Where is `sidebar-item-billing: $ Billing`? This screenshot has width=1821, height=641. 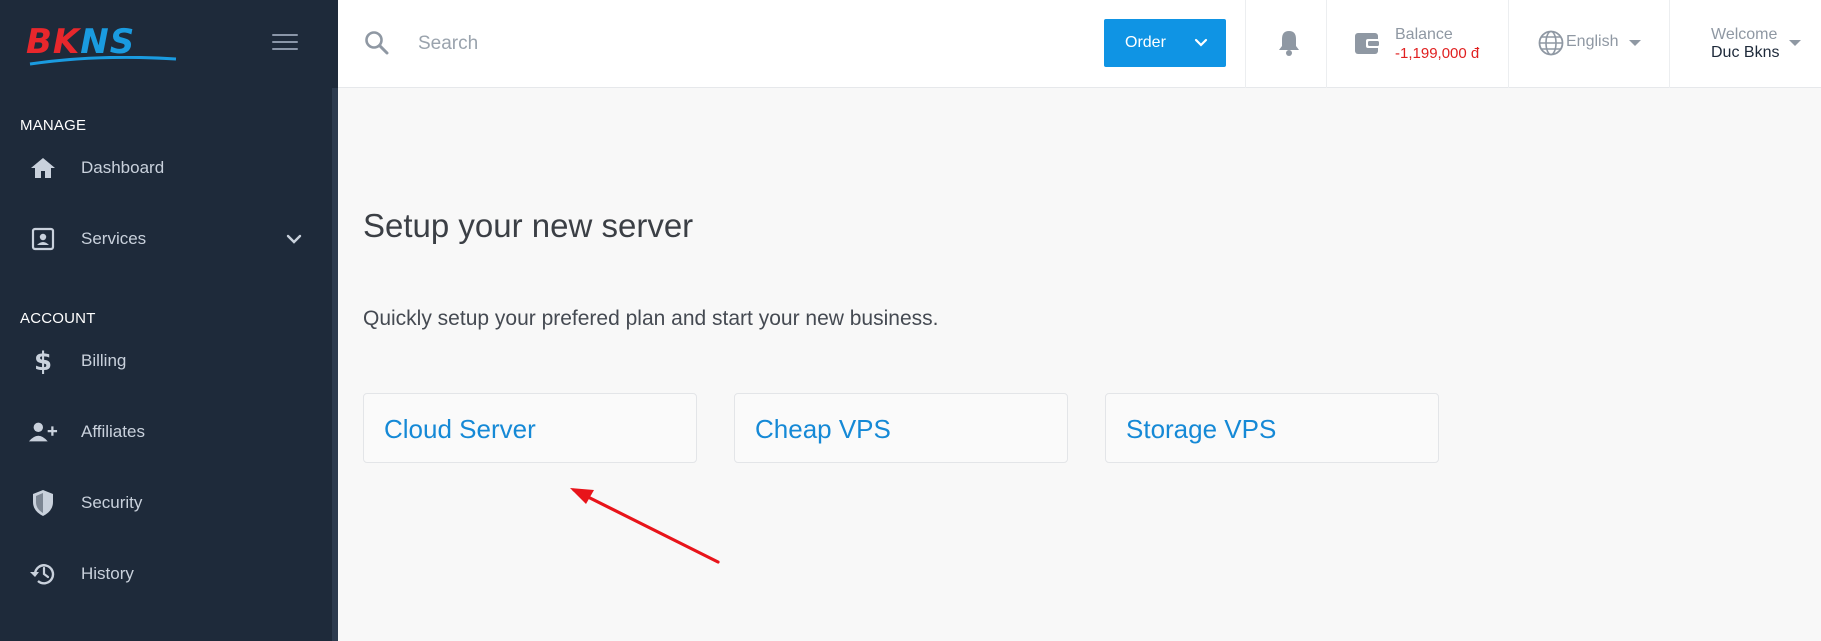
sidebar-item-billing: $ Billing is located at coordinates (166, 361).